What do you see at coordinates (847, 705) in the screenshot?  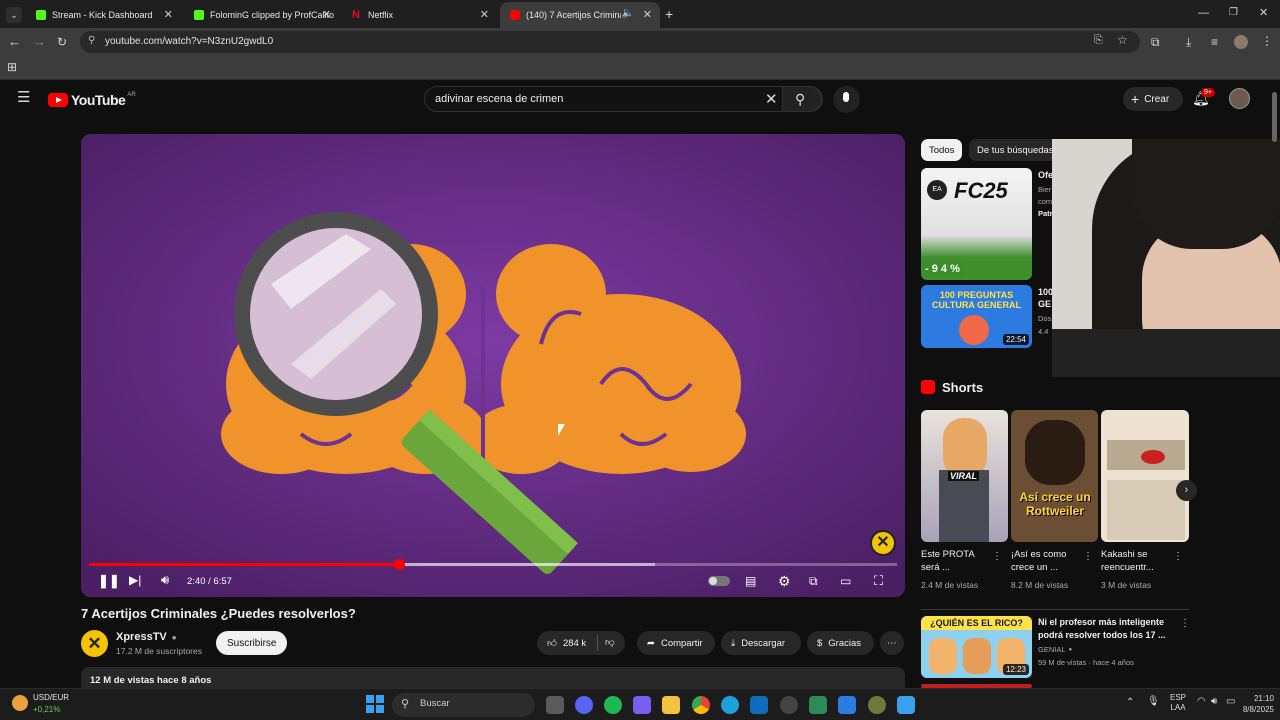 I see `todo-icon` at bounding box center [847, 705].